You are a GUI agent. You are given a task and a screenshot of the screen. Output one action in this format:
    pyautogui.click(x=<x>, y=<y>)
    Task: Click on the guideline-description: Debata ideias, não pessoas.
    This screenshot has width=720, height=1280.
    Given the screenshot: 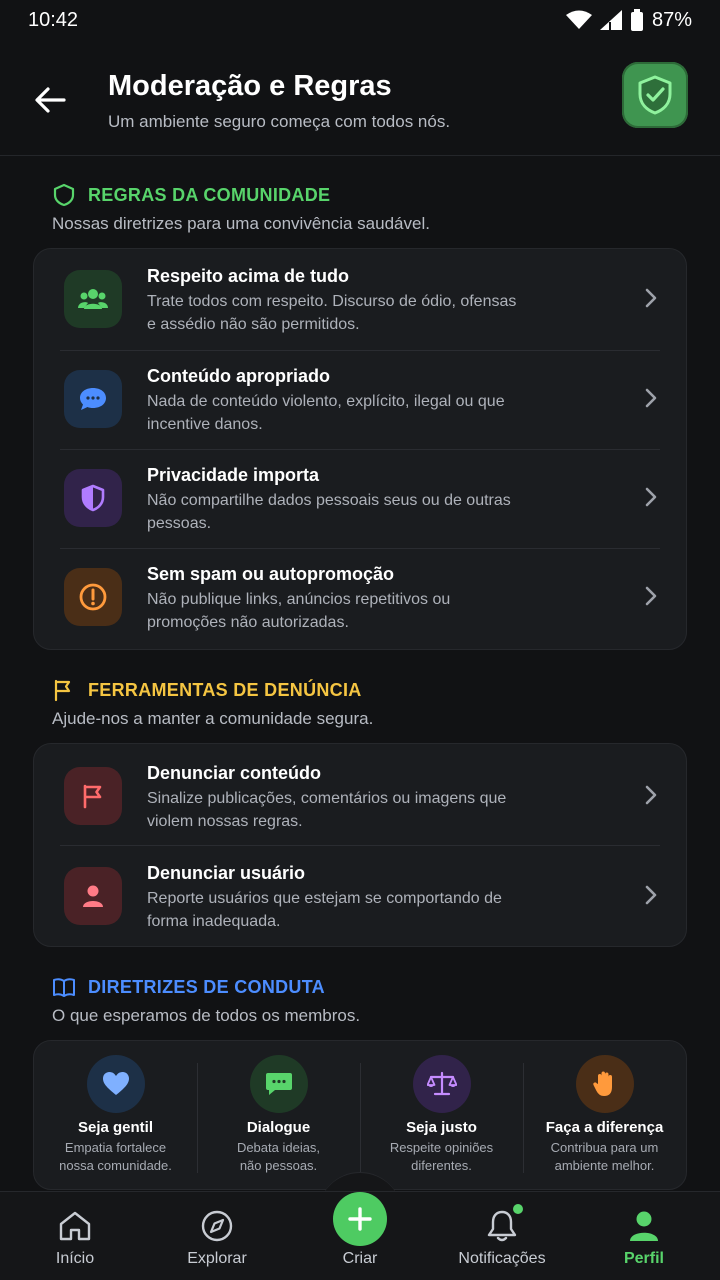 What is the action you would take?
    pyautogui.click(x=278, y=1156)
    